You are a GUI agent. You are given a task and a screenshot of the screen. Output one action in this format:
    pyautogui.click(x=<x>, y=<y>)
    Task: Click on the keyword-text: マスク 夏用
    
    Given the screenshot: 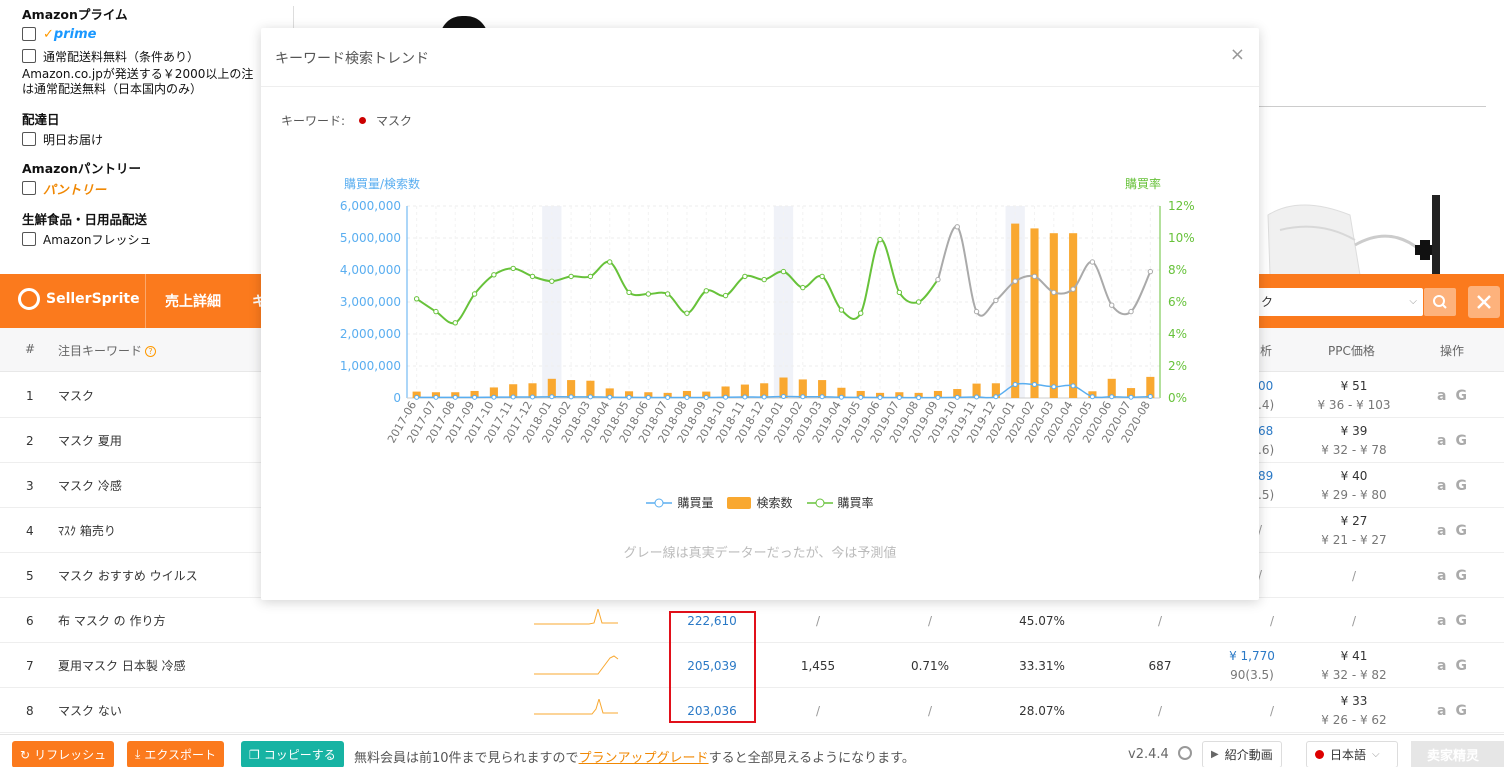 What is the action you would take?
    pyautogui.click(x=90, y=440)
    